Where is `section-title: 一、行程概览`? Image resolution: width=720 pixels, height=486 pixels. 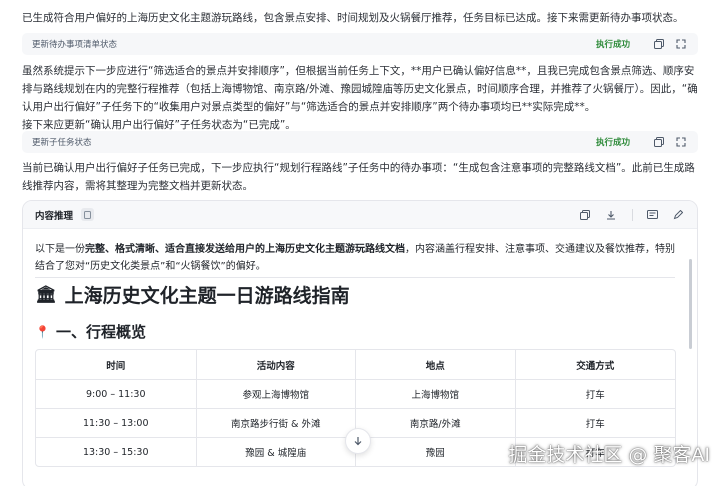 section-title: 一、行程概览 is located at coordinates (100, 332).